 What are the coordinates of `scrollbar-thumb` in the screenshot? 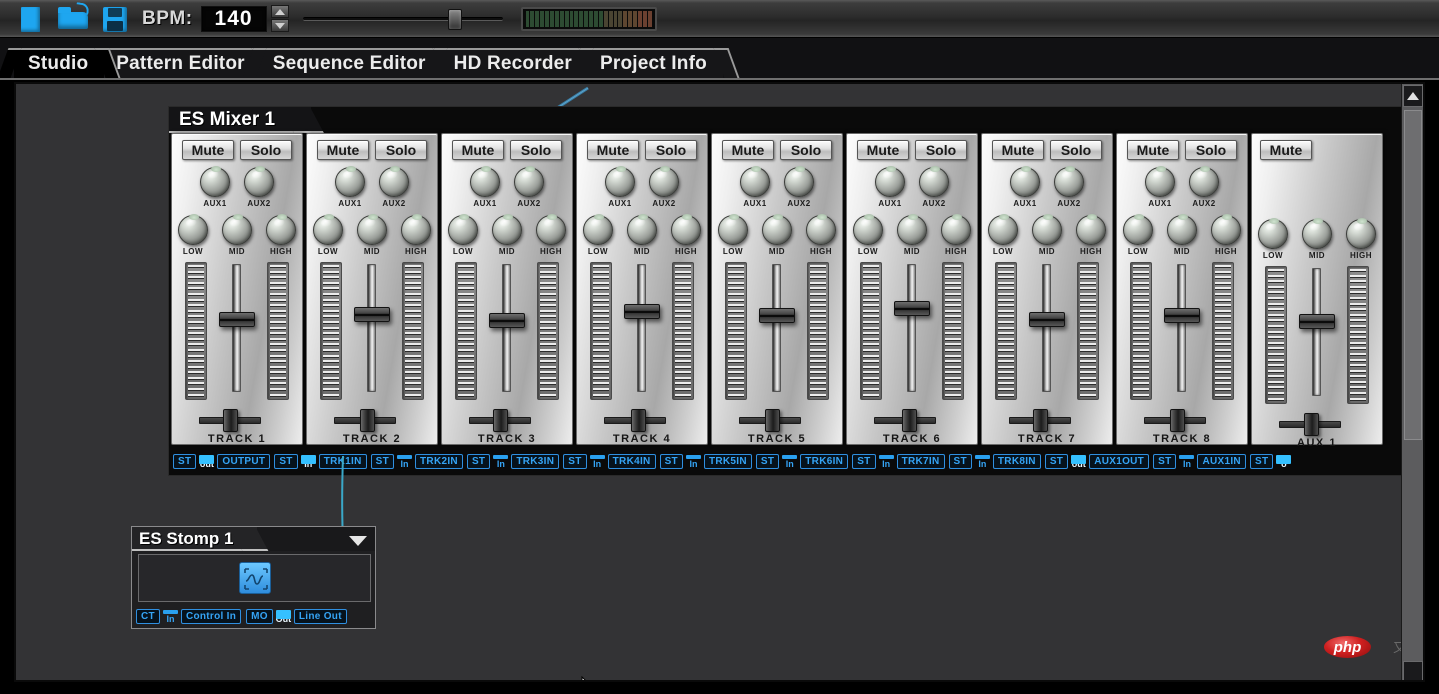 It's located at (1413, 275).